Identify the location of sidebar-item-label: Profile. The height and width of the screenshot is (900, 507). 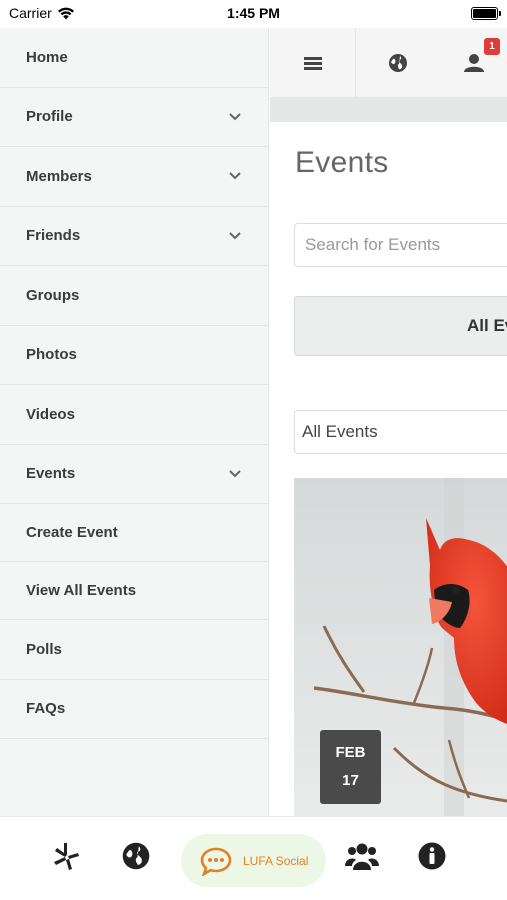
(49, 117).